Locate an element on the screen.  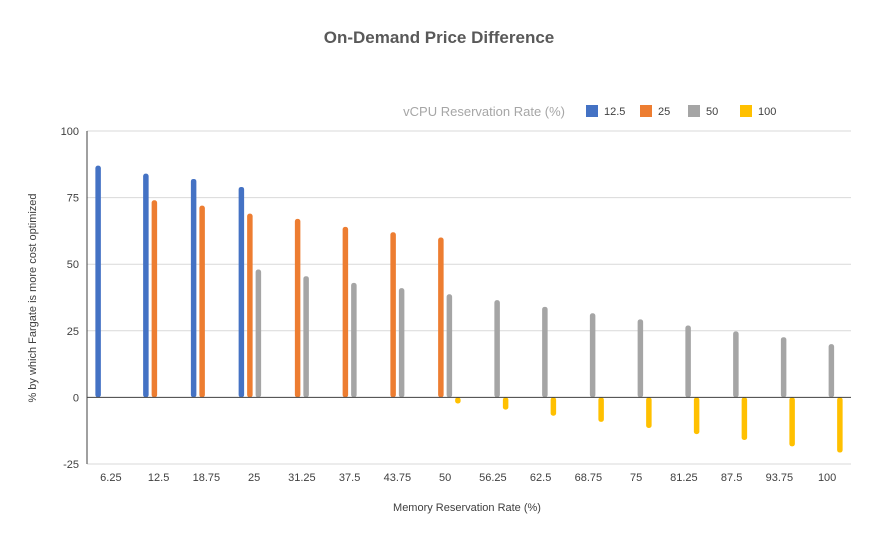
x-tick-label: 87.5 is located at coordinates (731, 478).